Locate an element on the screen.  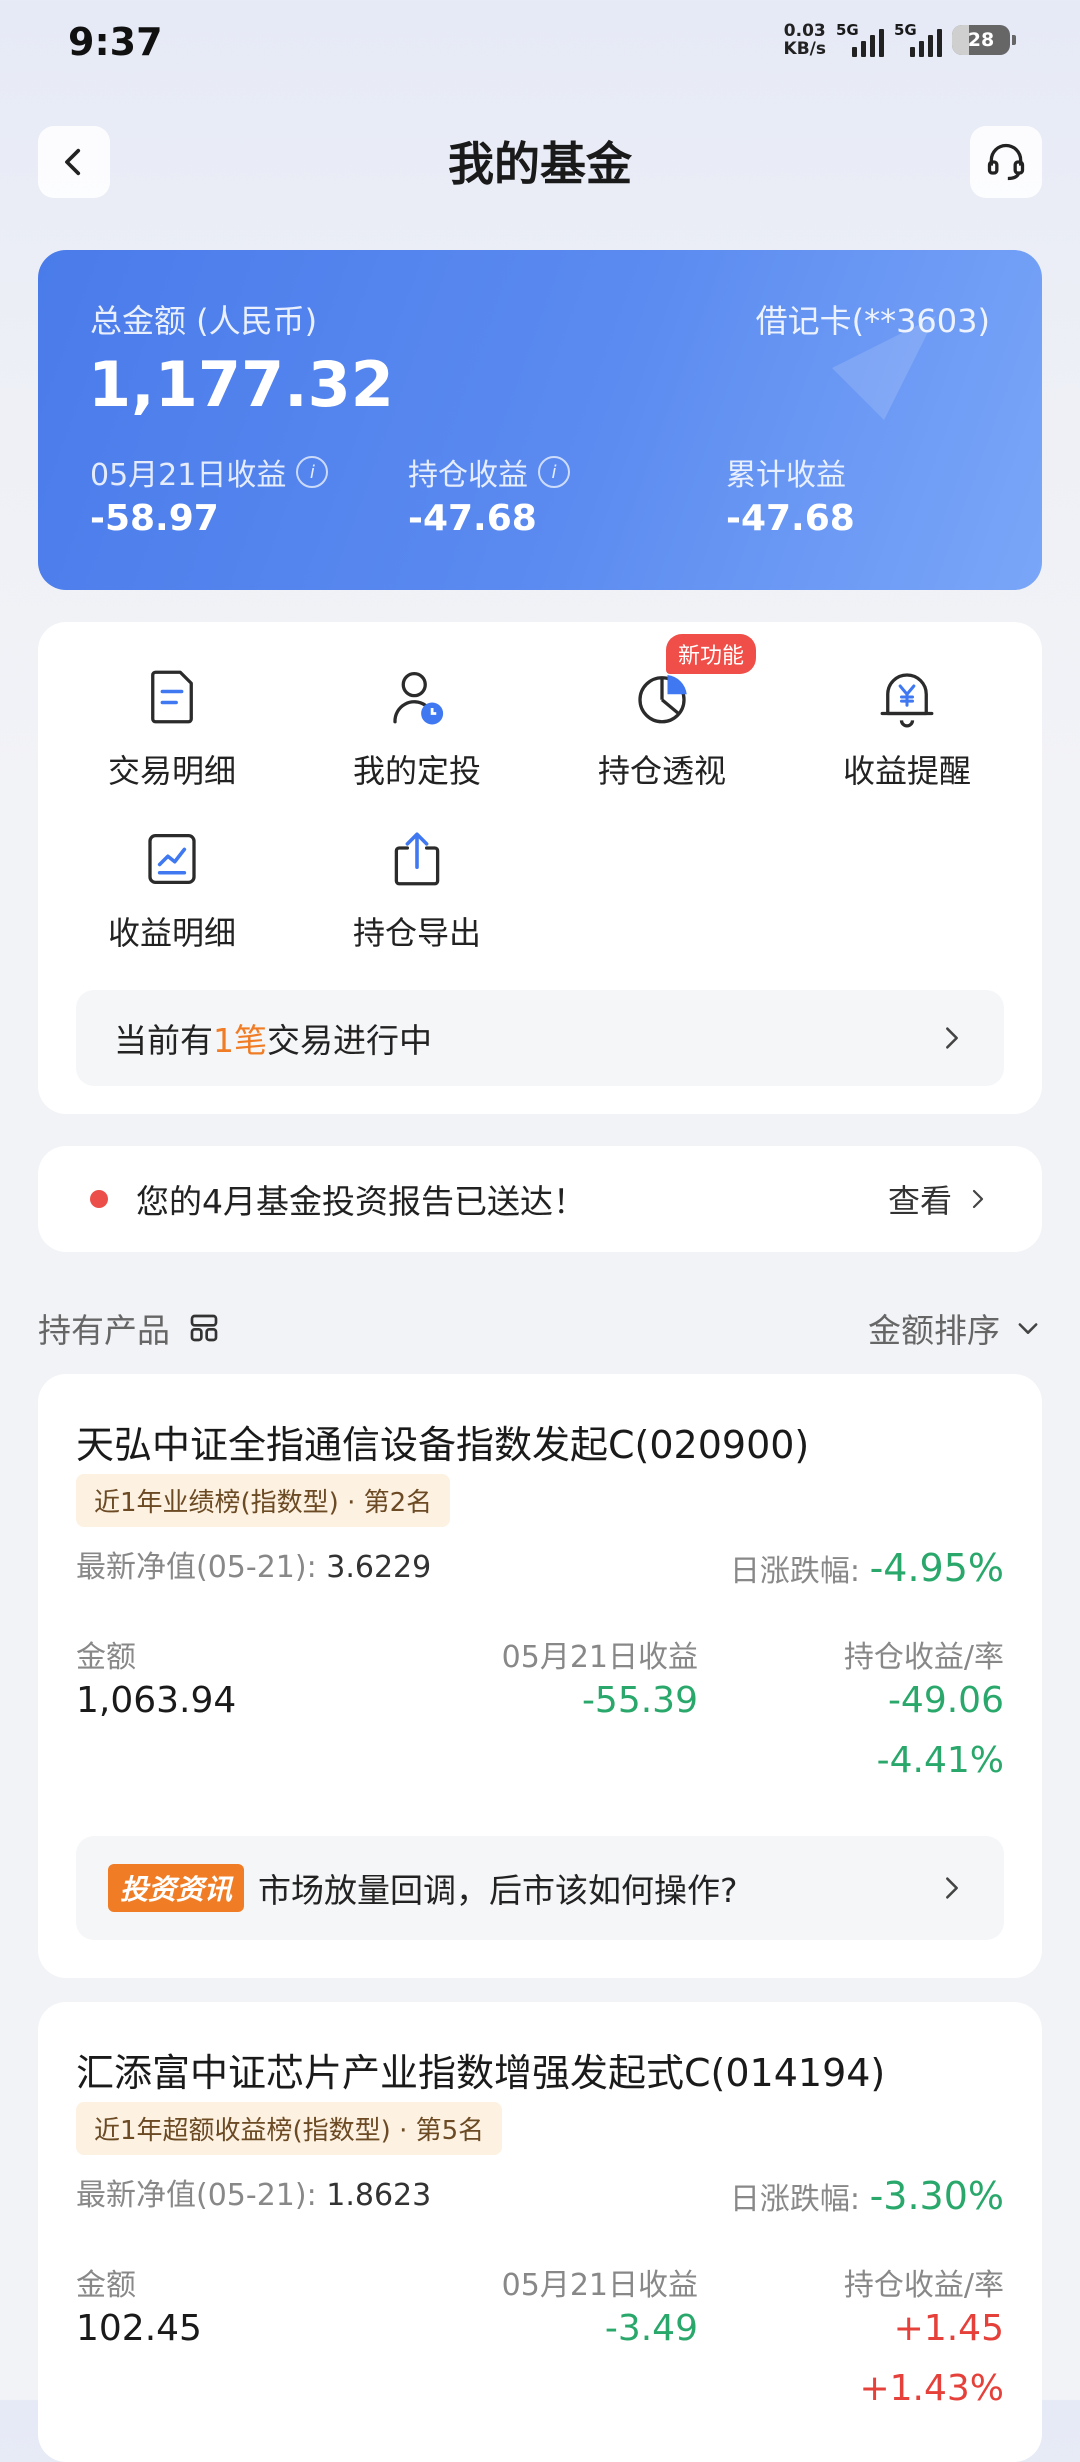
document-icon is located at coordinates (172, 697).